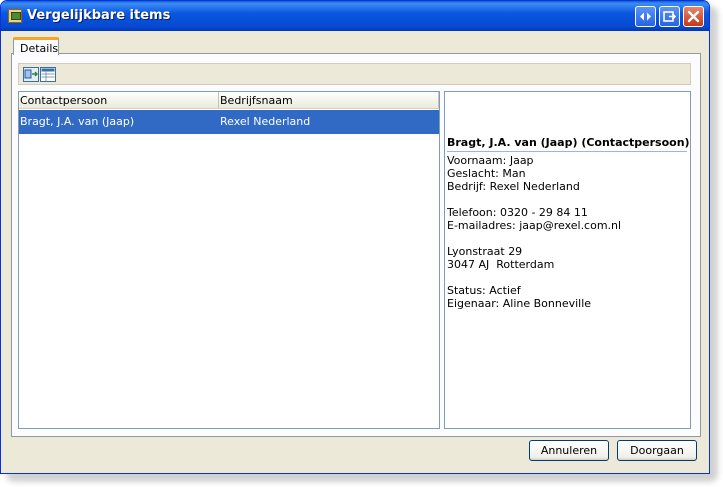 Image resolution: width=723 pixels, height=487 pixels. What do you see at coordinates (485, 251) in the screenshot?
I see `detail-line-street: Lyonstraat 29` at bounding box center [485, 251].